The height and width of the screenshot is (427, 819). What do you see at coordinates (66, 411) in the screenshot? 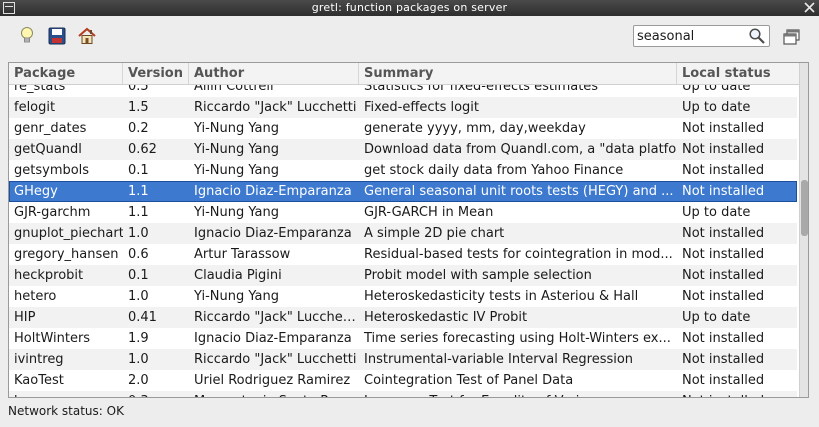
I see `status-bar: Network status: OK` at bounding box center [66, 411].